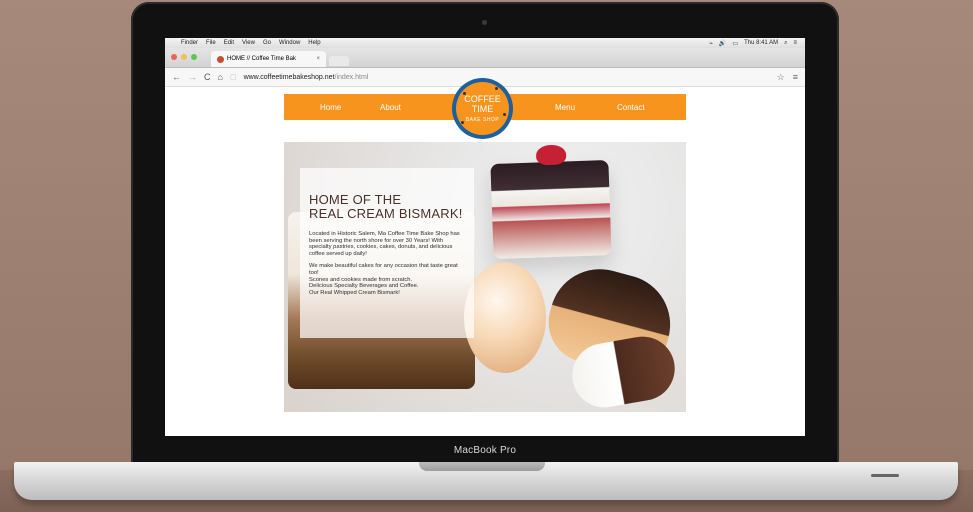 The height and width of the screenshot is (512, 973). I want to click on logo-line-2: TIME, so click(482, 108).